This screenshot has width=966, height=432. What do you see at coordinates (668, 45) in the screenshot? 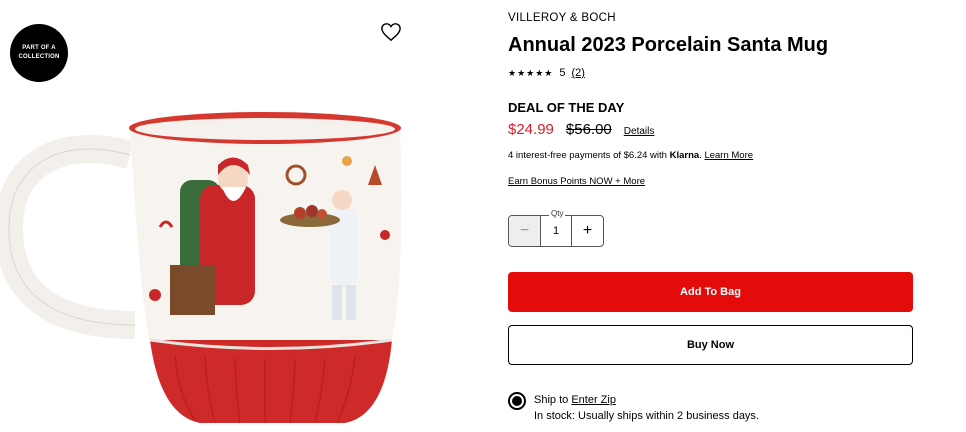
I see `product-title: Annual 2023 Porcelain Santa Mug` at bounding box center [668, 45].